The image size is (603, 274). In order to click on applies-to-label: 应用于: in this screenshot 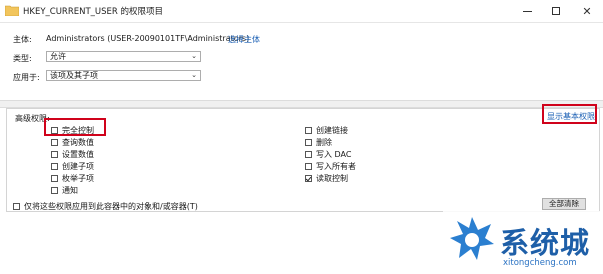, I will do `click(26, 77)`.